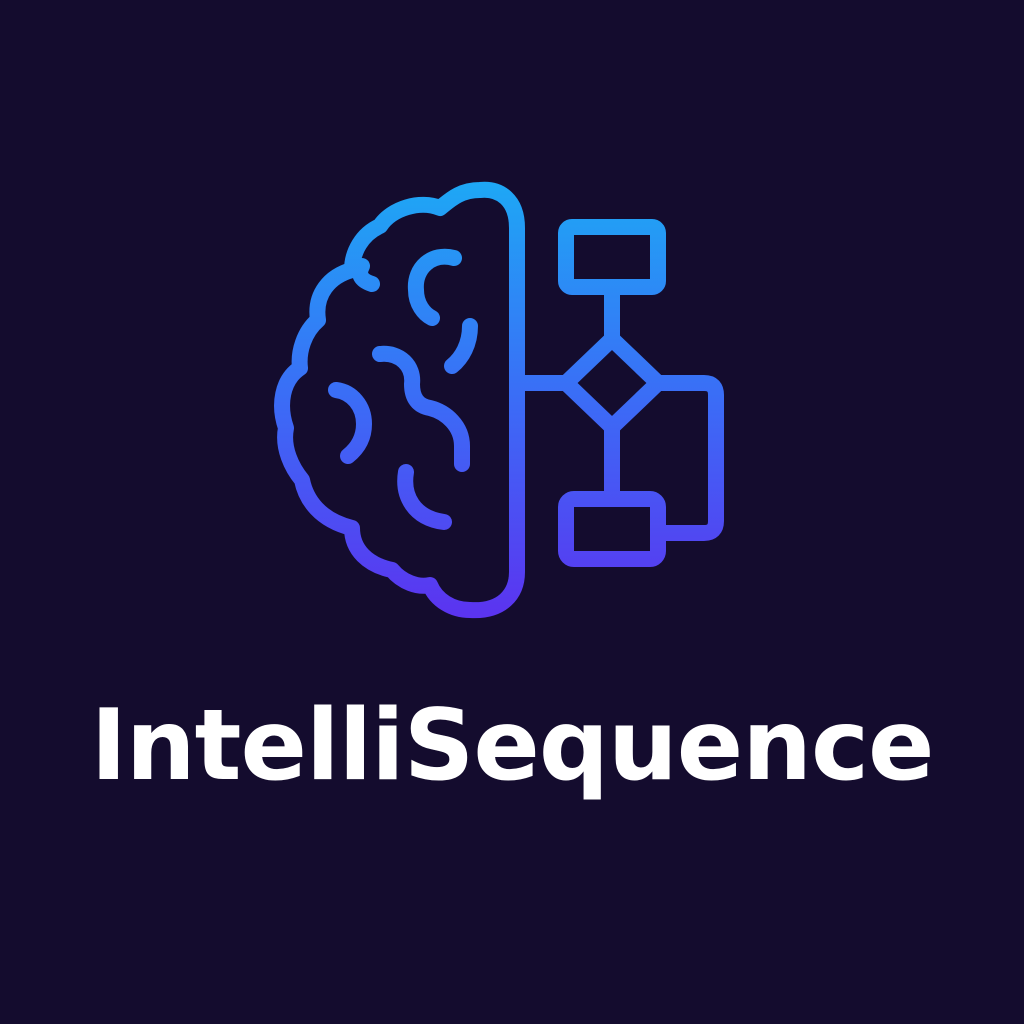 The image size is (1024, 1024). What do you see at coordinates (512, 746) in the screenshot?
I see `brand-name: IntelliSequence` at bounding box center [512, 746].